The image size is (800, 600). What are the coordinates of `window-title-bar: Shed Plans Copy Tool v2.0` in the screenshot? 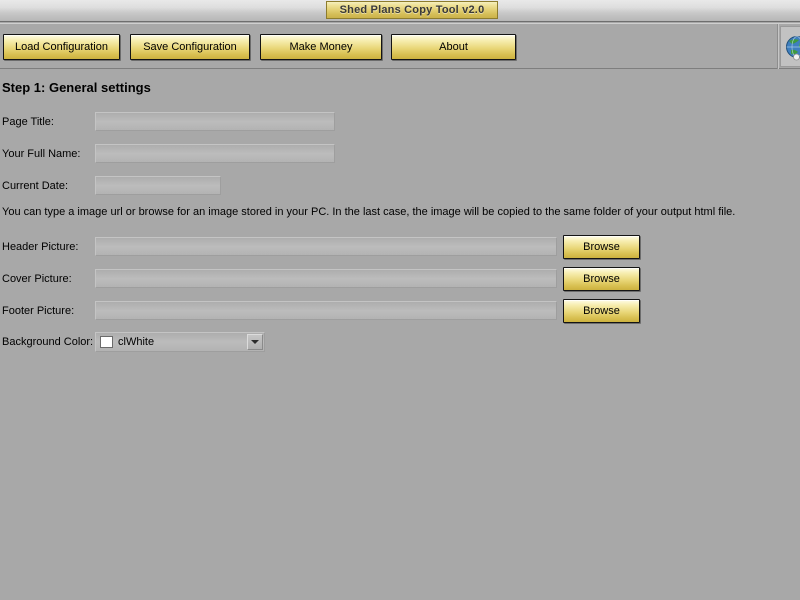 It's located at (400, 11).